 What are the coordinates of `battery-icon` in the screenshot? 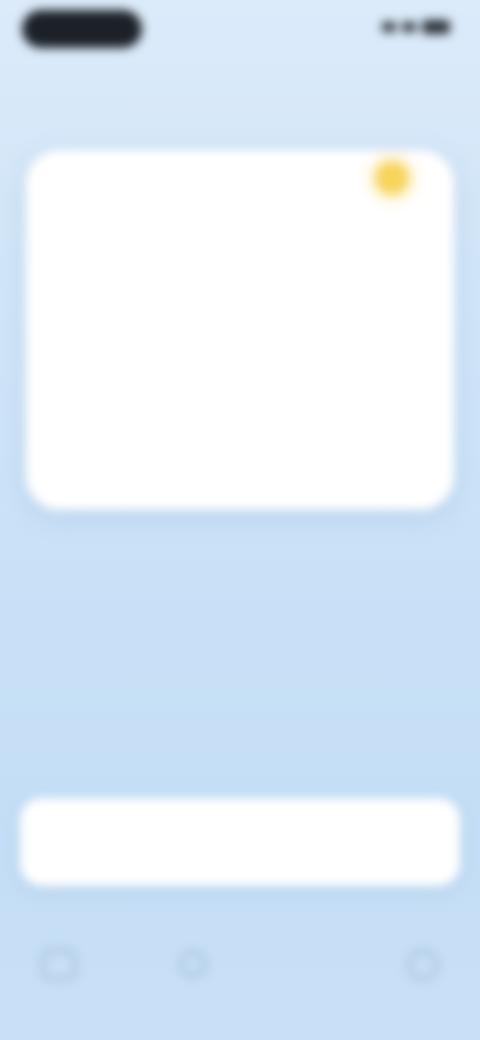 It's located at (436, 27).